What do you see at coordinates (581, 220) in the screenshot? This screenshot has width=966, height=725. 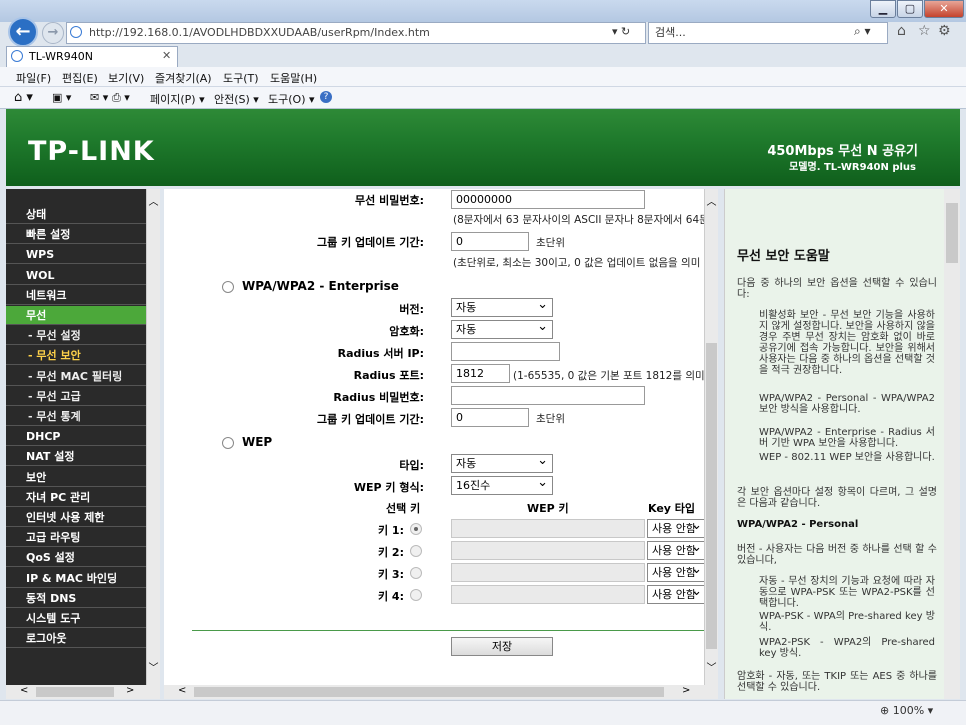 I see `password-note: (8문자에서 63 문자사이의 ASCII 문자나 8문자에서 64문` at bounding box center [581, 220].